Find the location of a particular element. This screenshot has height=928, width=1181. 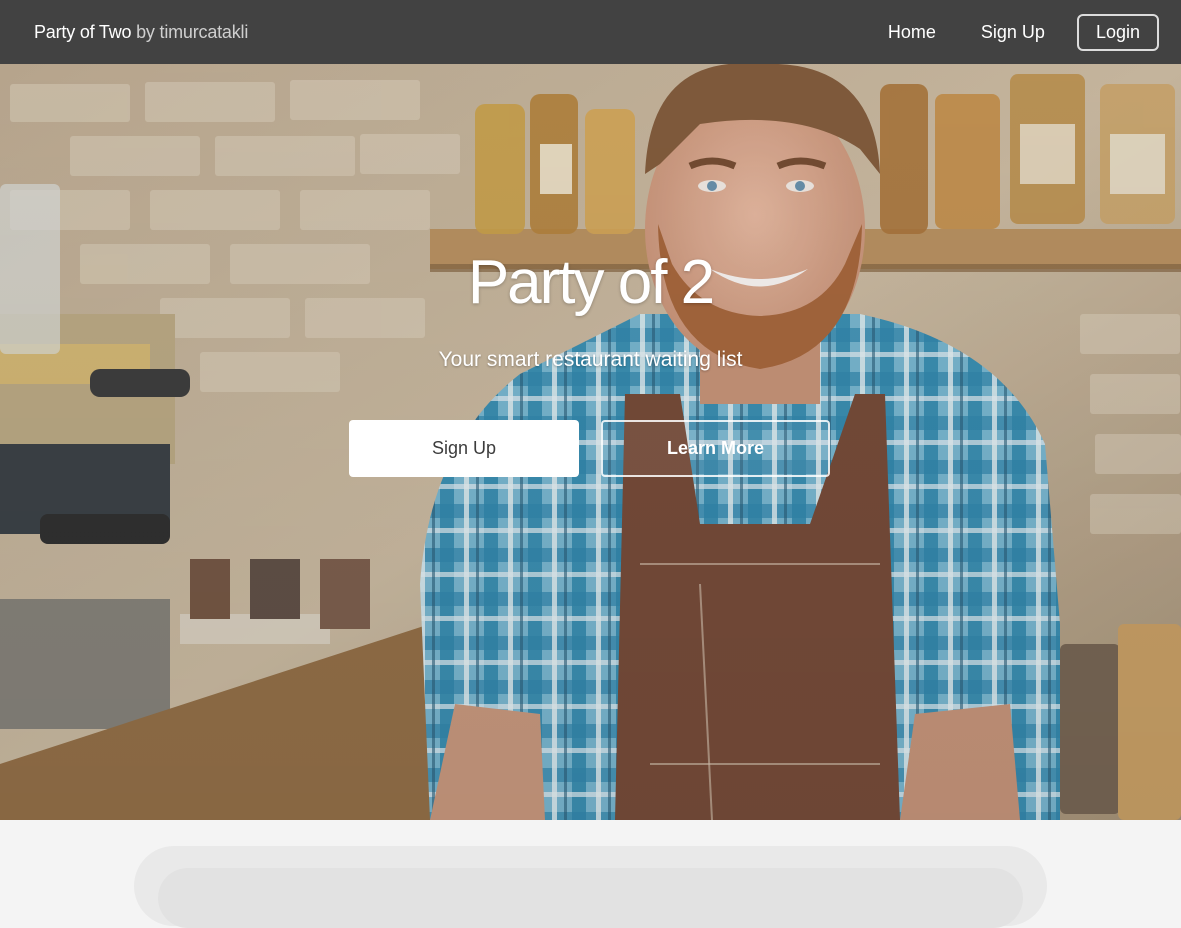

hero-buttons: Sign Up Learn More is located at coordinates (589, 448).